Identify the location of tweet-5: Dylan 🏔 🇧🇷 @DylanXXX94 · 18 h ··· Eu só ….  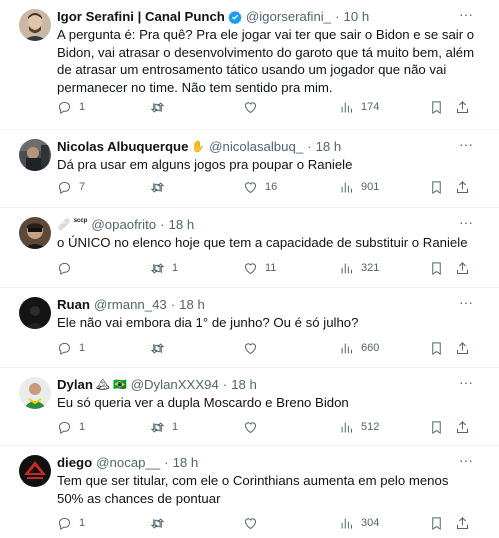
(249, 407).